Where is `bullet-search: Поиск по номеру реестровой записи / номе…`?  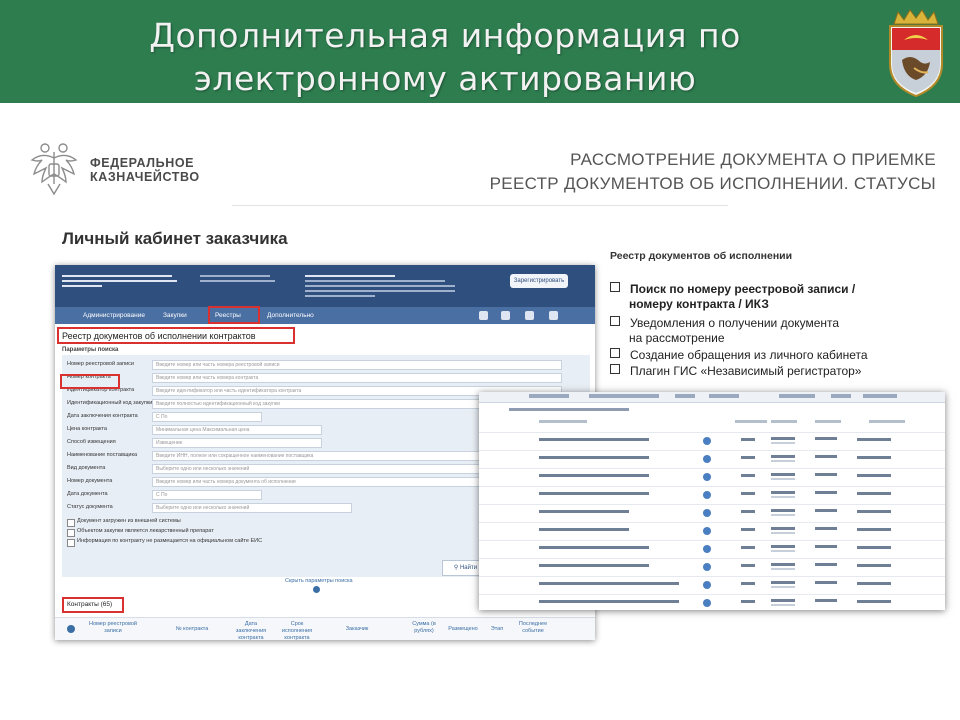
bullet-search: Поиск по номеру реестровой записи / номе… is located at coordinates (732, 297).